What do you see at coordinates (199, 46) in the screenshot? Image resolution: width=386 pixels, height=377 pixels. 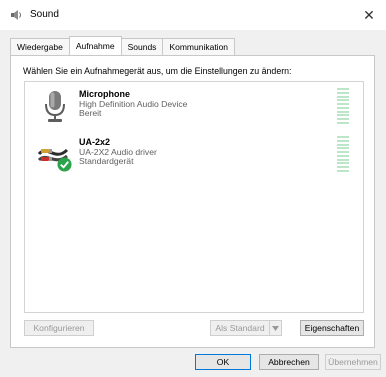 I see `tab-kommunikation: Kommunikation` at bounding box center [199, 46].